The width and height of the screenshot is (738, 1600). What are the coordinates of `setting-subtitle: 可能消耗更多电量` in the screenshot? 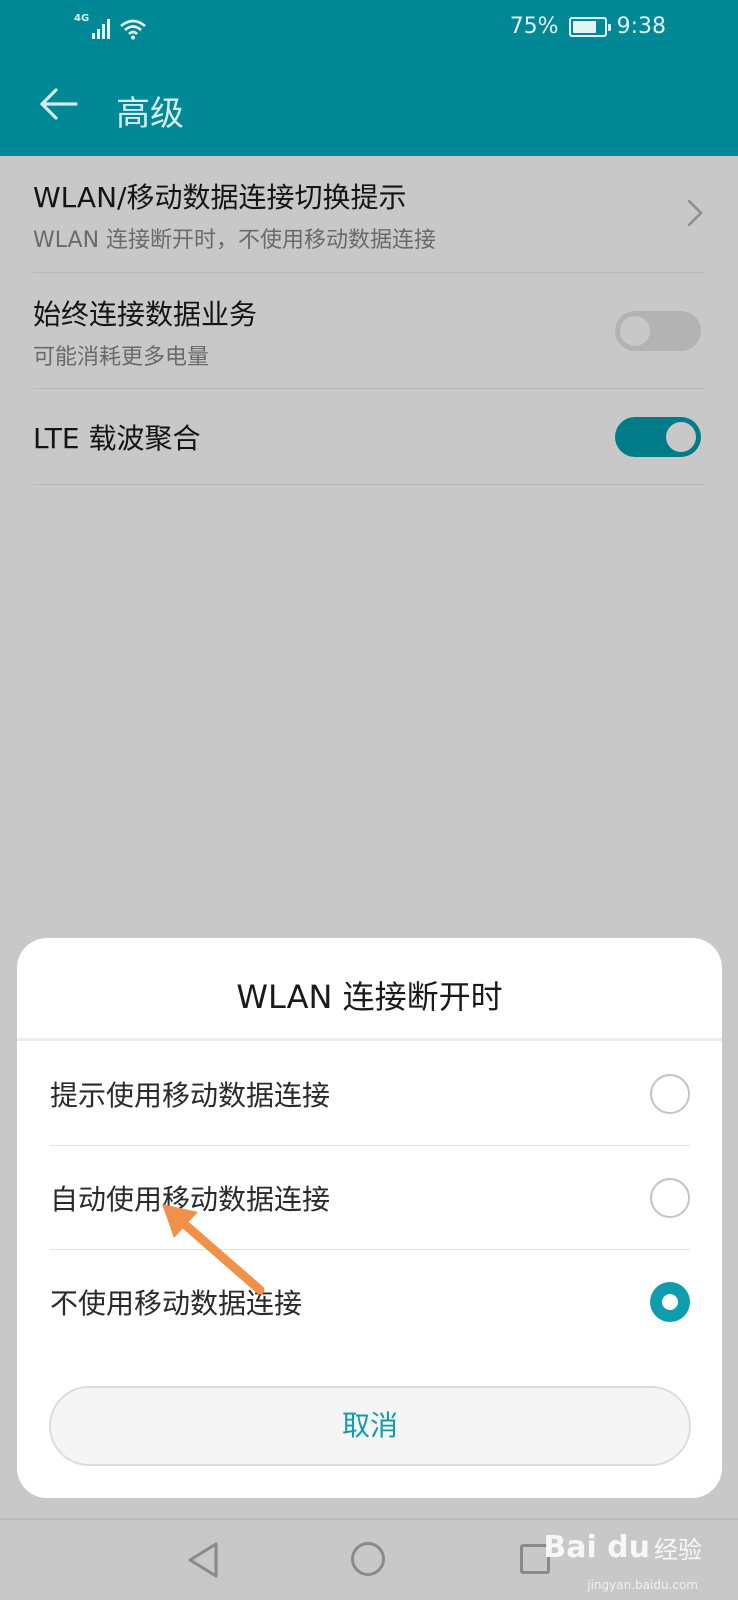 It's located at (121, 357).